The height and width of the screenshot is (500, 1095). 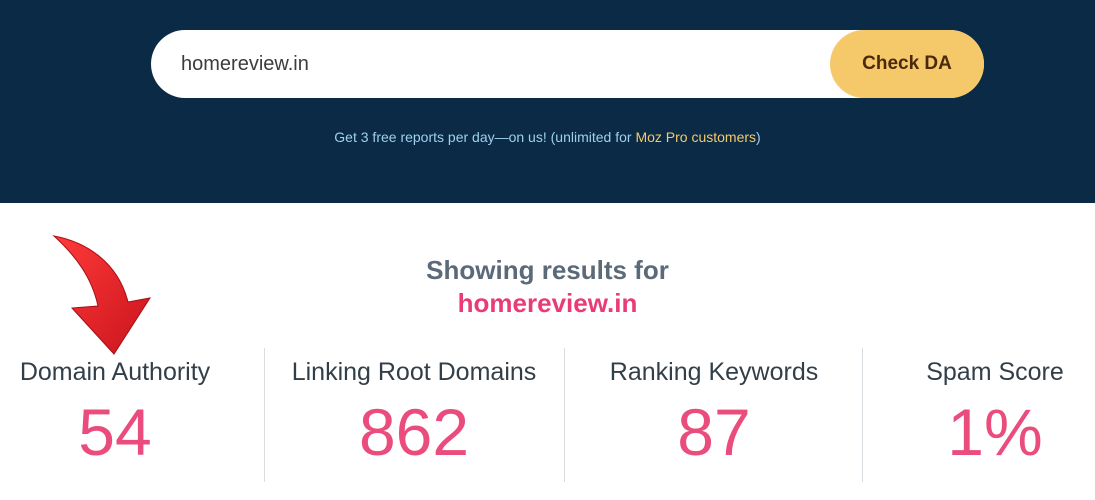 I want to click on metric-linking-root-domains: Linking Root Domains 862, so click(x=414, y=423).